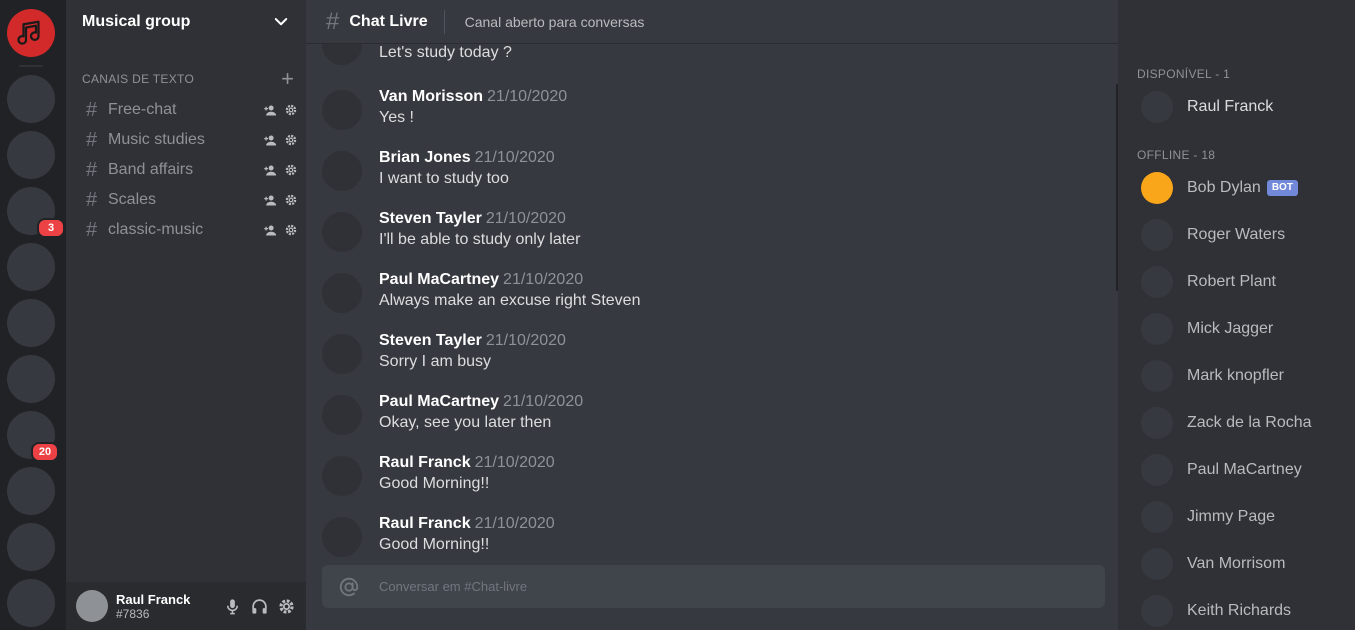 The image size is (1355, 630). I want to click on message-author: Brian Jones, so click(425, 157).